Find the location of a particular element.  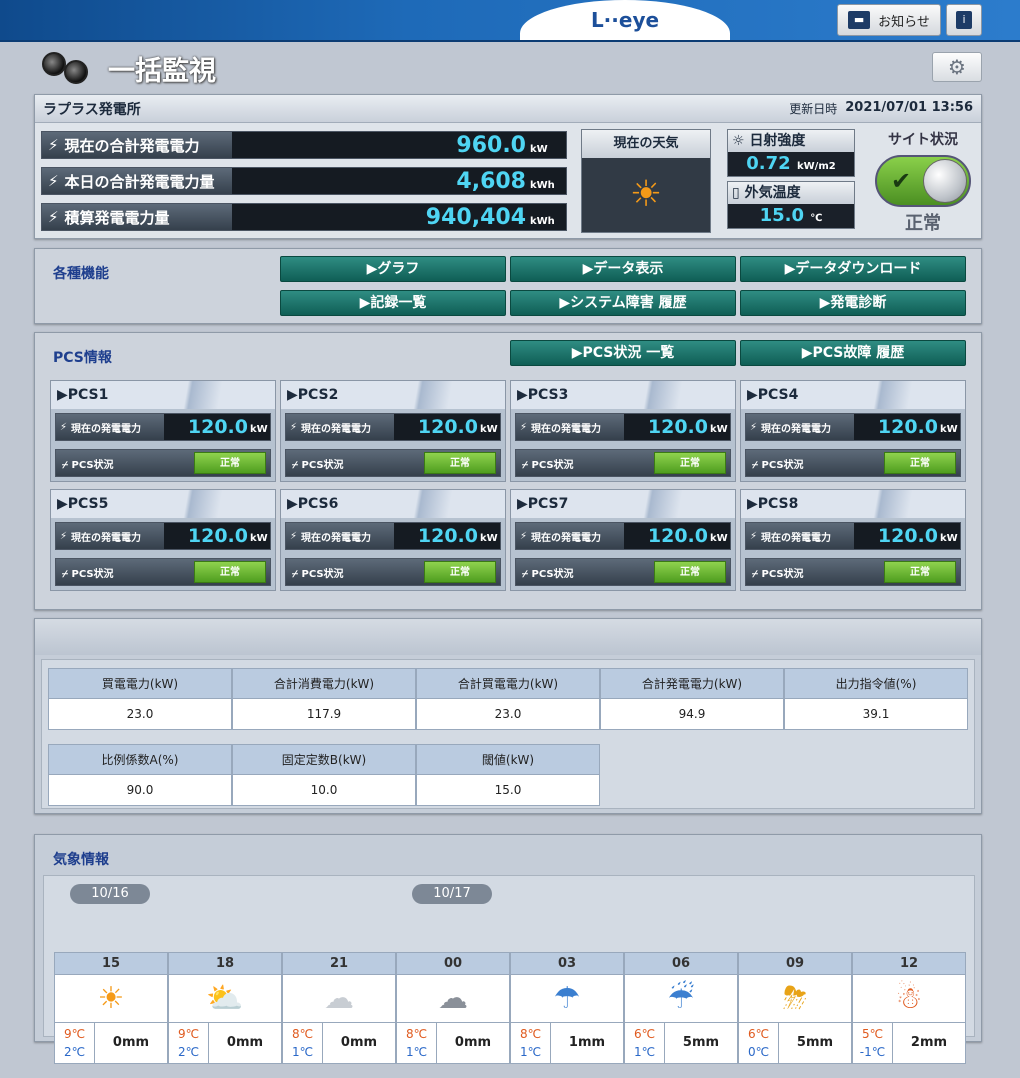

pcs-name-link: ▶PCS6 is located at coordinates (393, 504).